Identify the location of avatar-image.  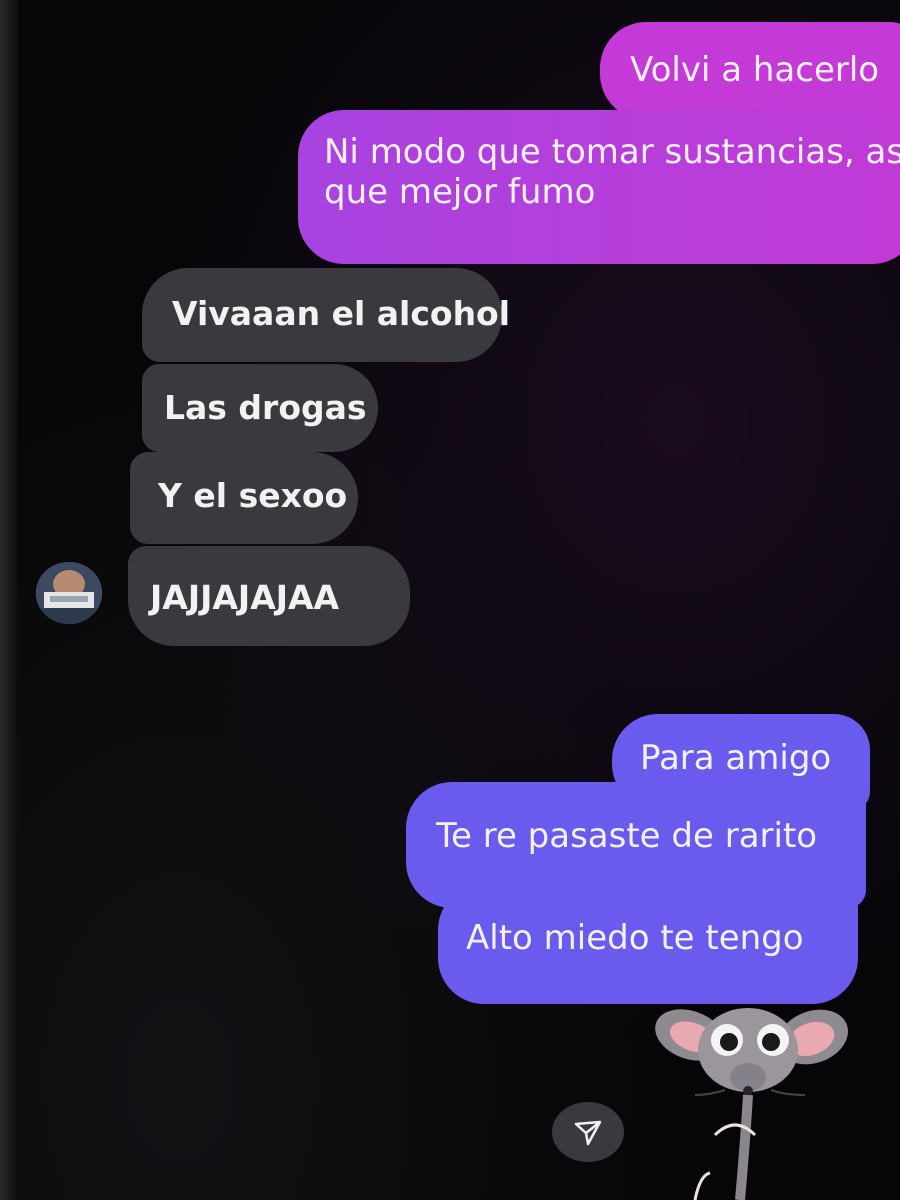
(69, 593).